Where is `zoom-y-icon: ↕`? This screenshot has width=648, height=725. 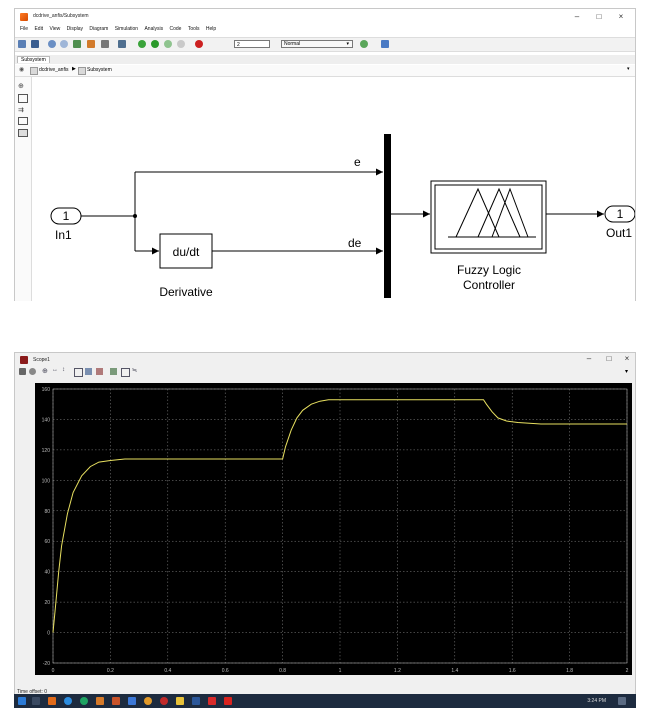 zoom-y-icon: ↕ is located at coordinates (63, 370).